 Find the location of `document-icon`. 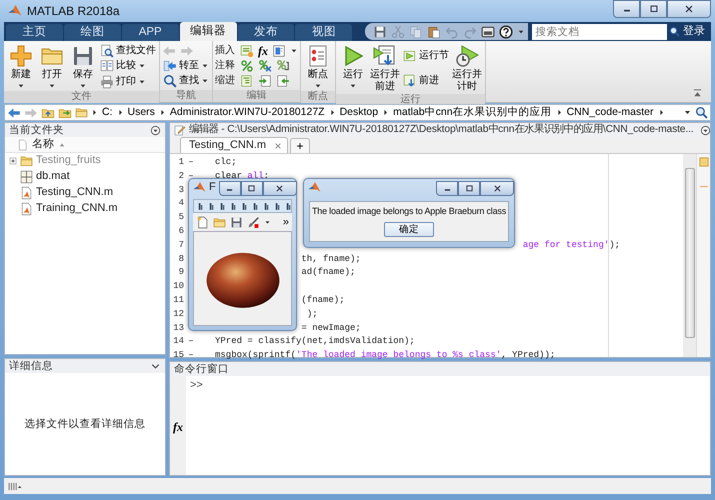

document-icon is located at coordinates (279, 51).